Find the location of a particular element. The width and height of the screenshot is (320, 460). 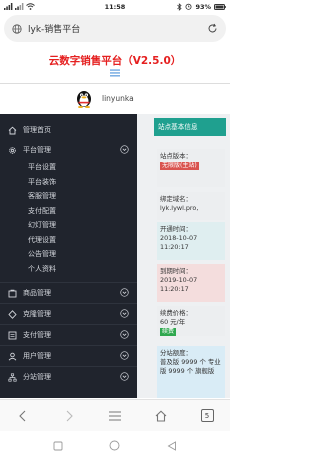

home-circle-icon is located at coordinates (114, 445).